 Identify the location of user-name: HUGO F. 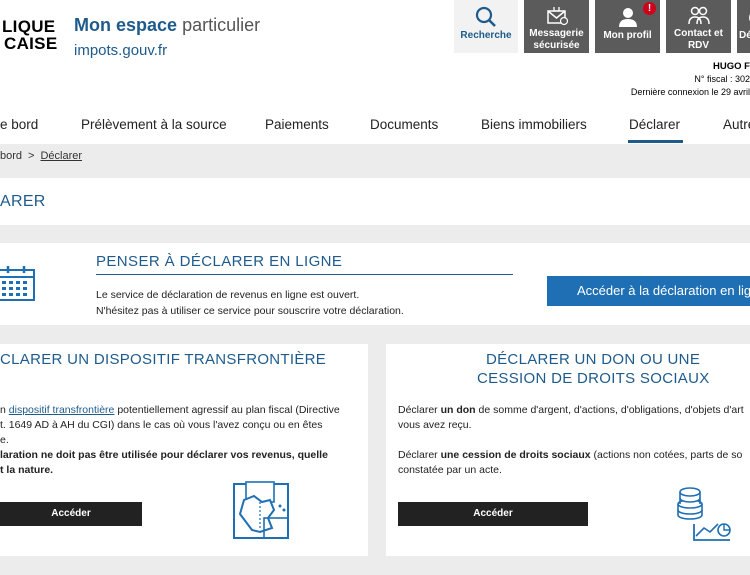
(731, 66).